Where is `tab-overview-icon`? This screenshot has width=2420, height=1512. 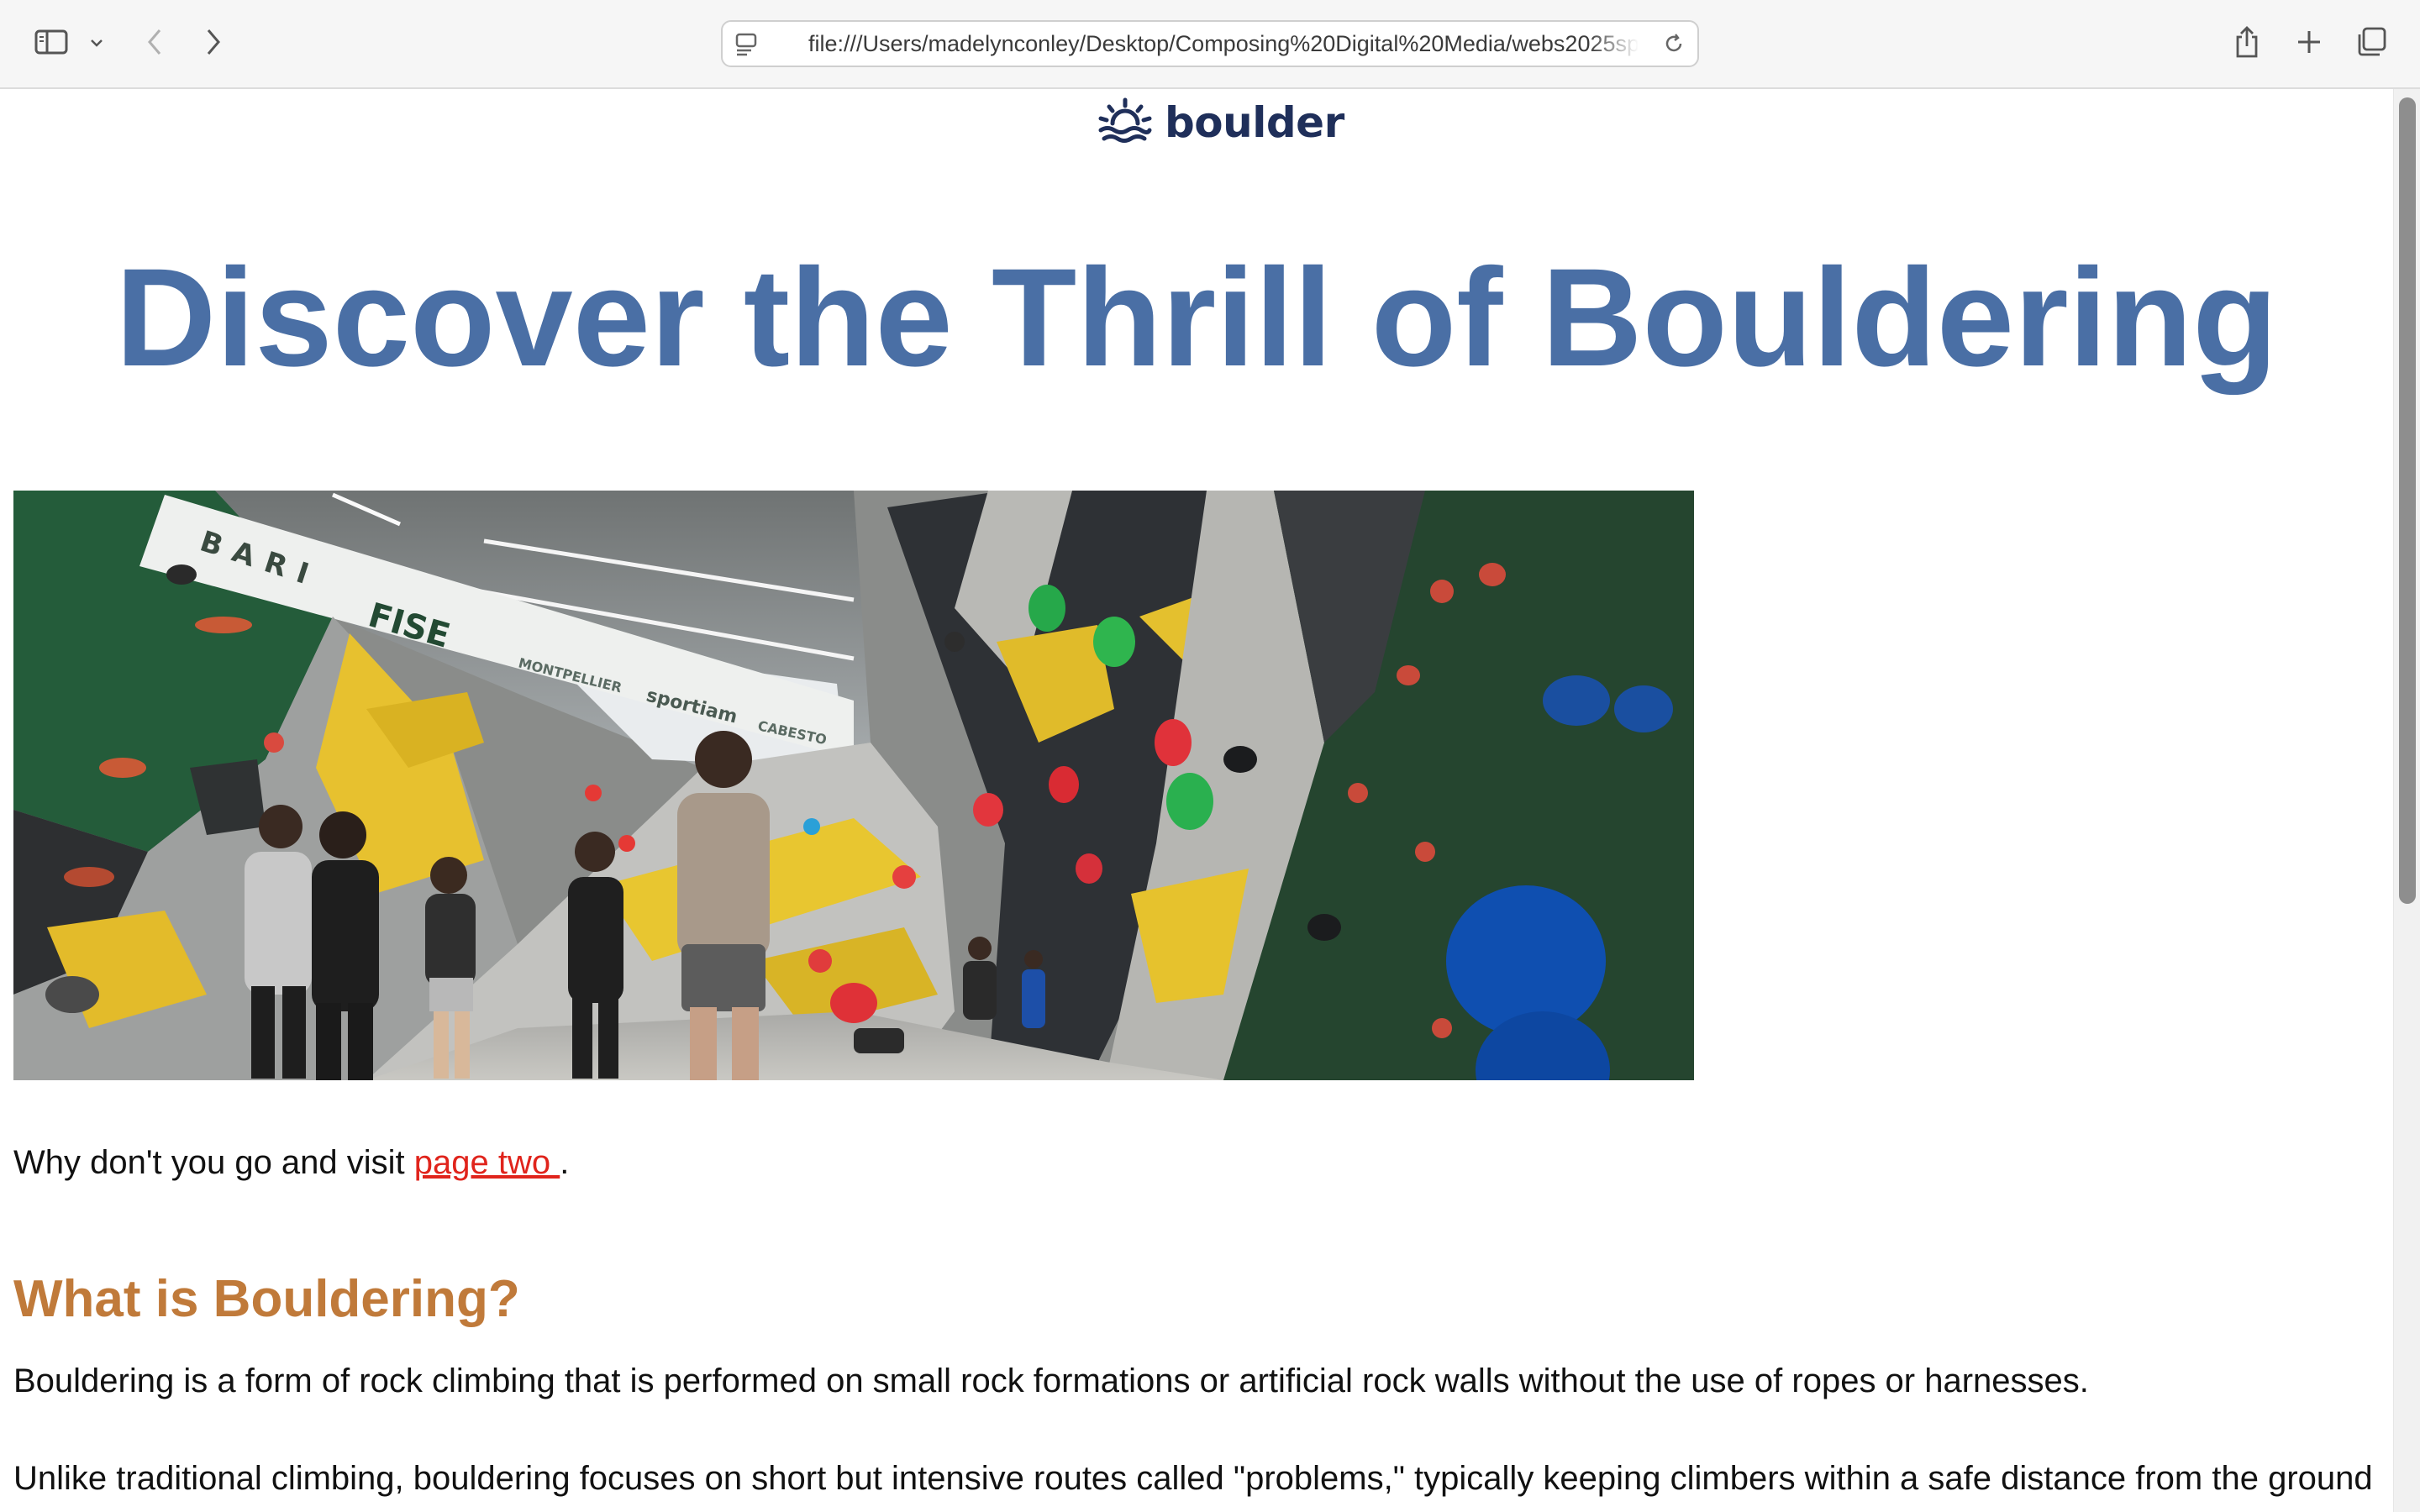
tab-overview-icon is located at coordinates (2372, 41).